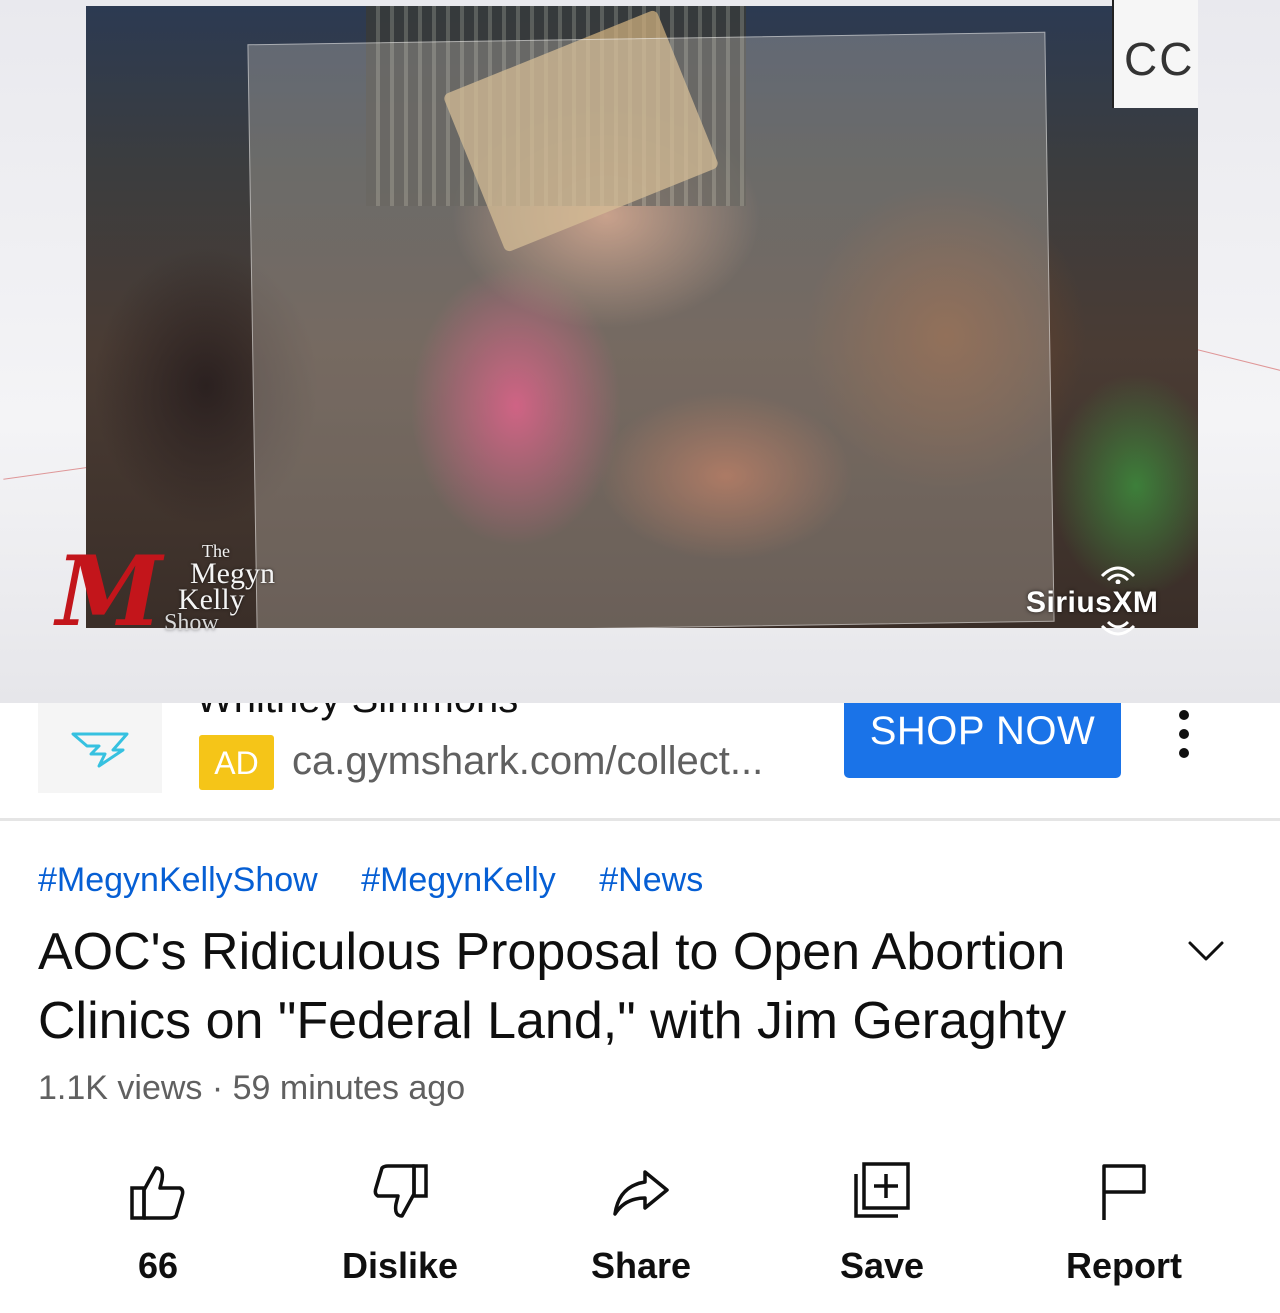 The image size is (1280, 1313). I want to click on video-stats: 1.1K views · 59 minutes ago, so click(251, 1088).